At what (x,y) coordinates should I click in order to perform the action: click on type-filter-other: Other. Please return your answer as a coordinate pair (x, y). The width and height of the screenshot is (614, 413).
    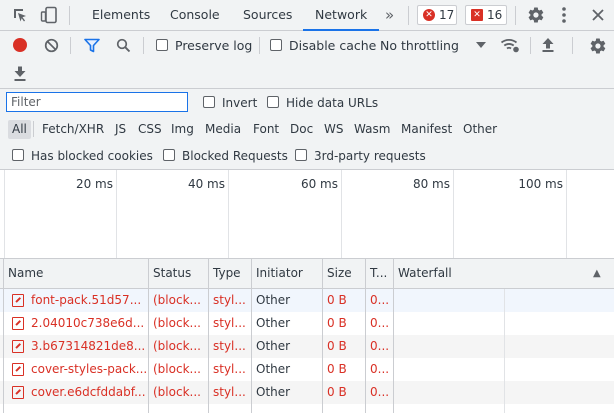
    Looking at the image, I should click on (480, 129).